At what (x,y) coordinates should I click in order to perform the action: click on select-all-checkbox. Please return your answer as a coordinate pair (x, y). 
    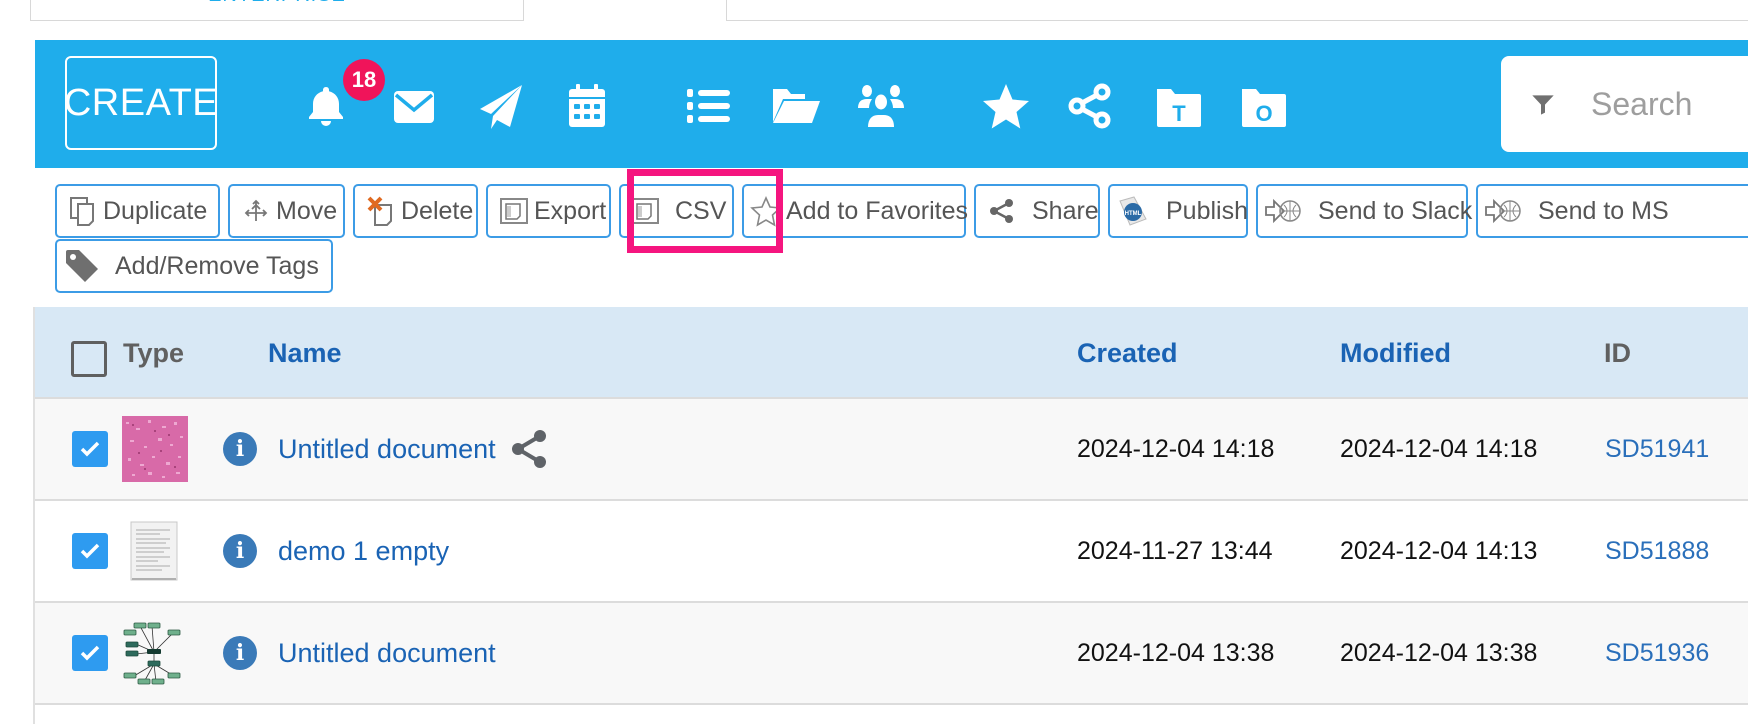
    Looking at the image, I should click on (89, 359).